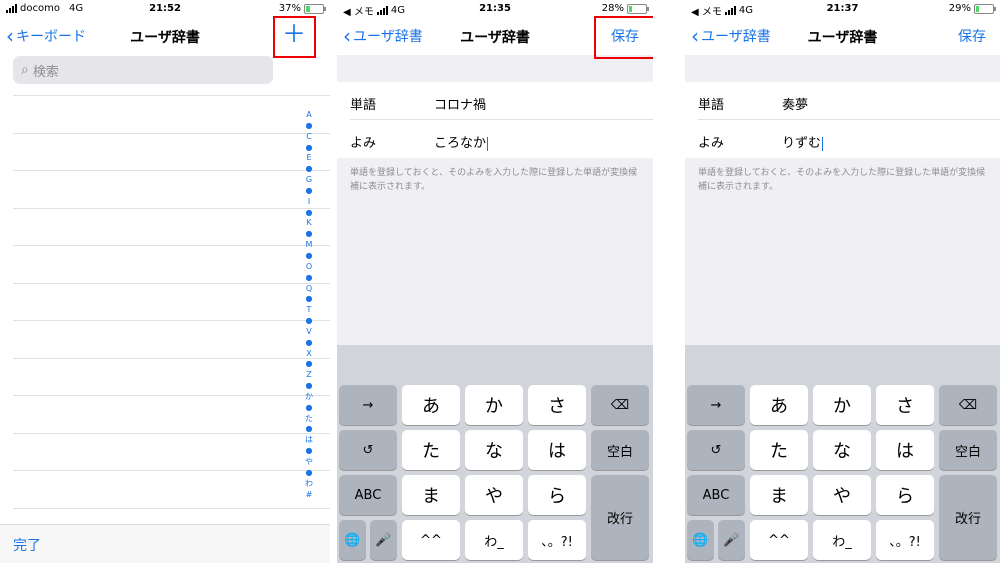  I want to click on section-index: A ● C ● E ● G ● I ● K ● M ● O ● Q ● T ● V ● X ● Z ● か ● た ● は ● や ● わ #, so click(309, 305).